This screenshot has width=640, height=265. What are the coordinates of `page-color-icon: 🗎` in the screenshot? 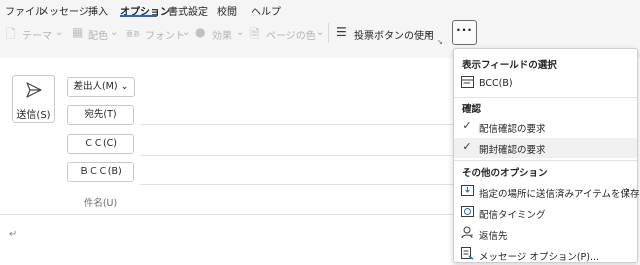 It's located at (255, 34).